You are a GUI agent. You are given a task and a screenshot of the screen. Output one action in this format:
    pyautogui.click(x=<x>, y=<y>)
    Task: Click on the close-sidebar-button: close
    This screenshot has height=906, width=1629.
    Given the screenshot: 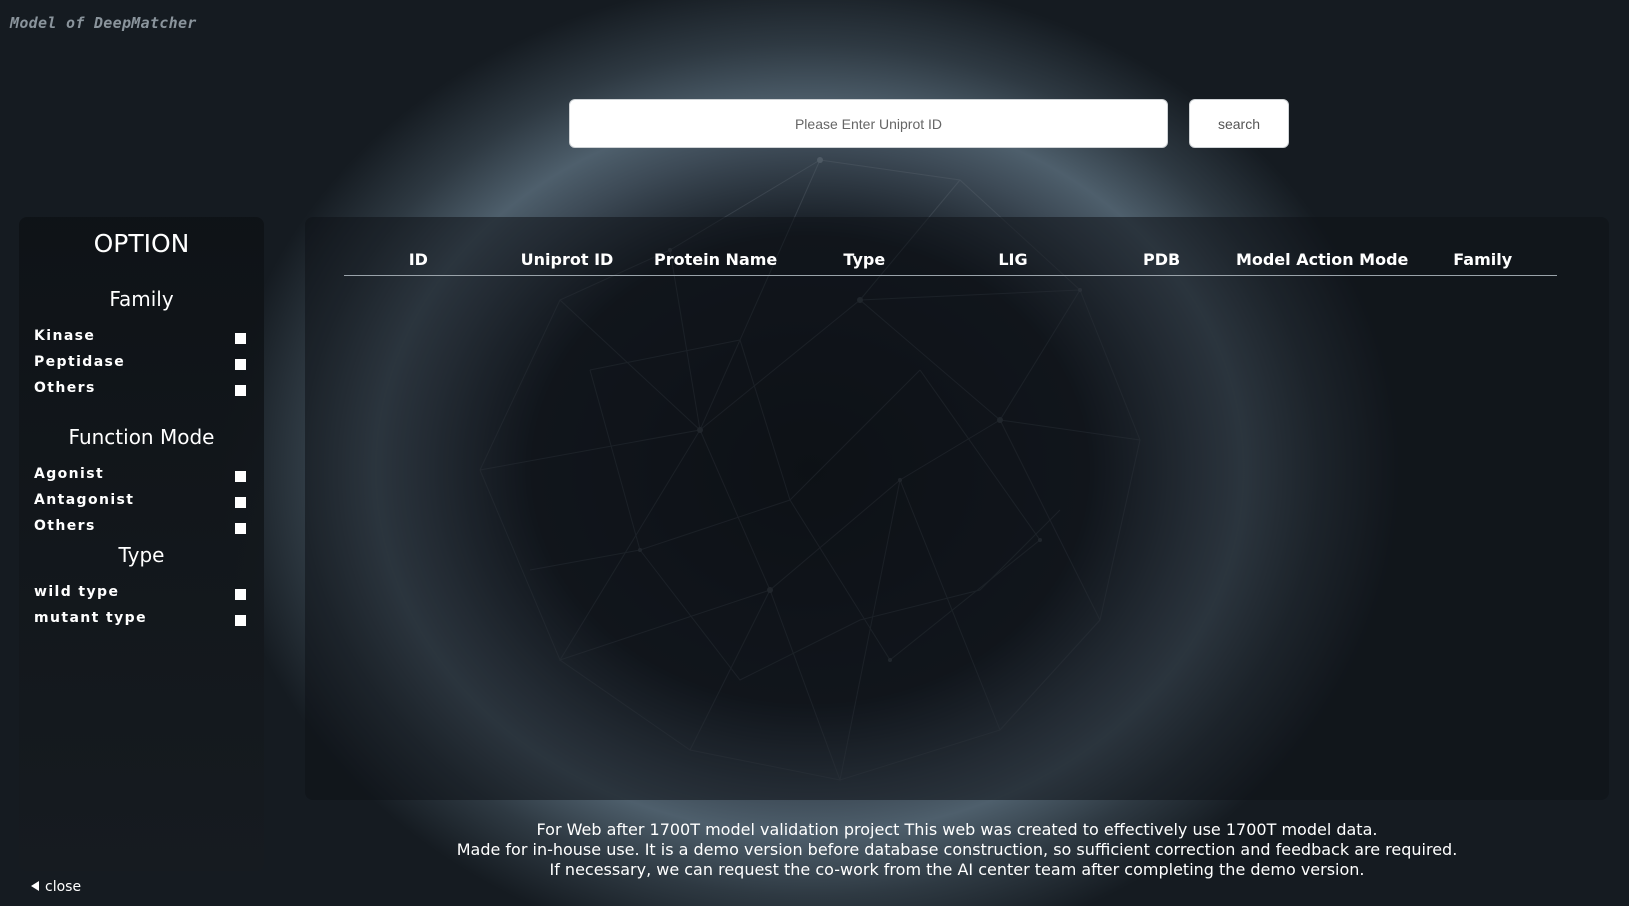 What is the action you would take?
    pyautogui.click(x=56, y=887)
    